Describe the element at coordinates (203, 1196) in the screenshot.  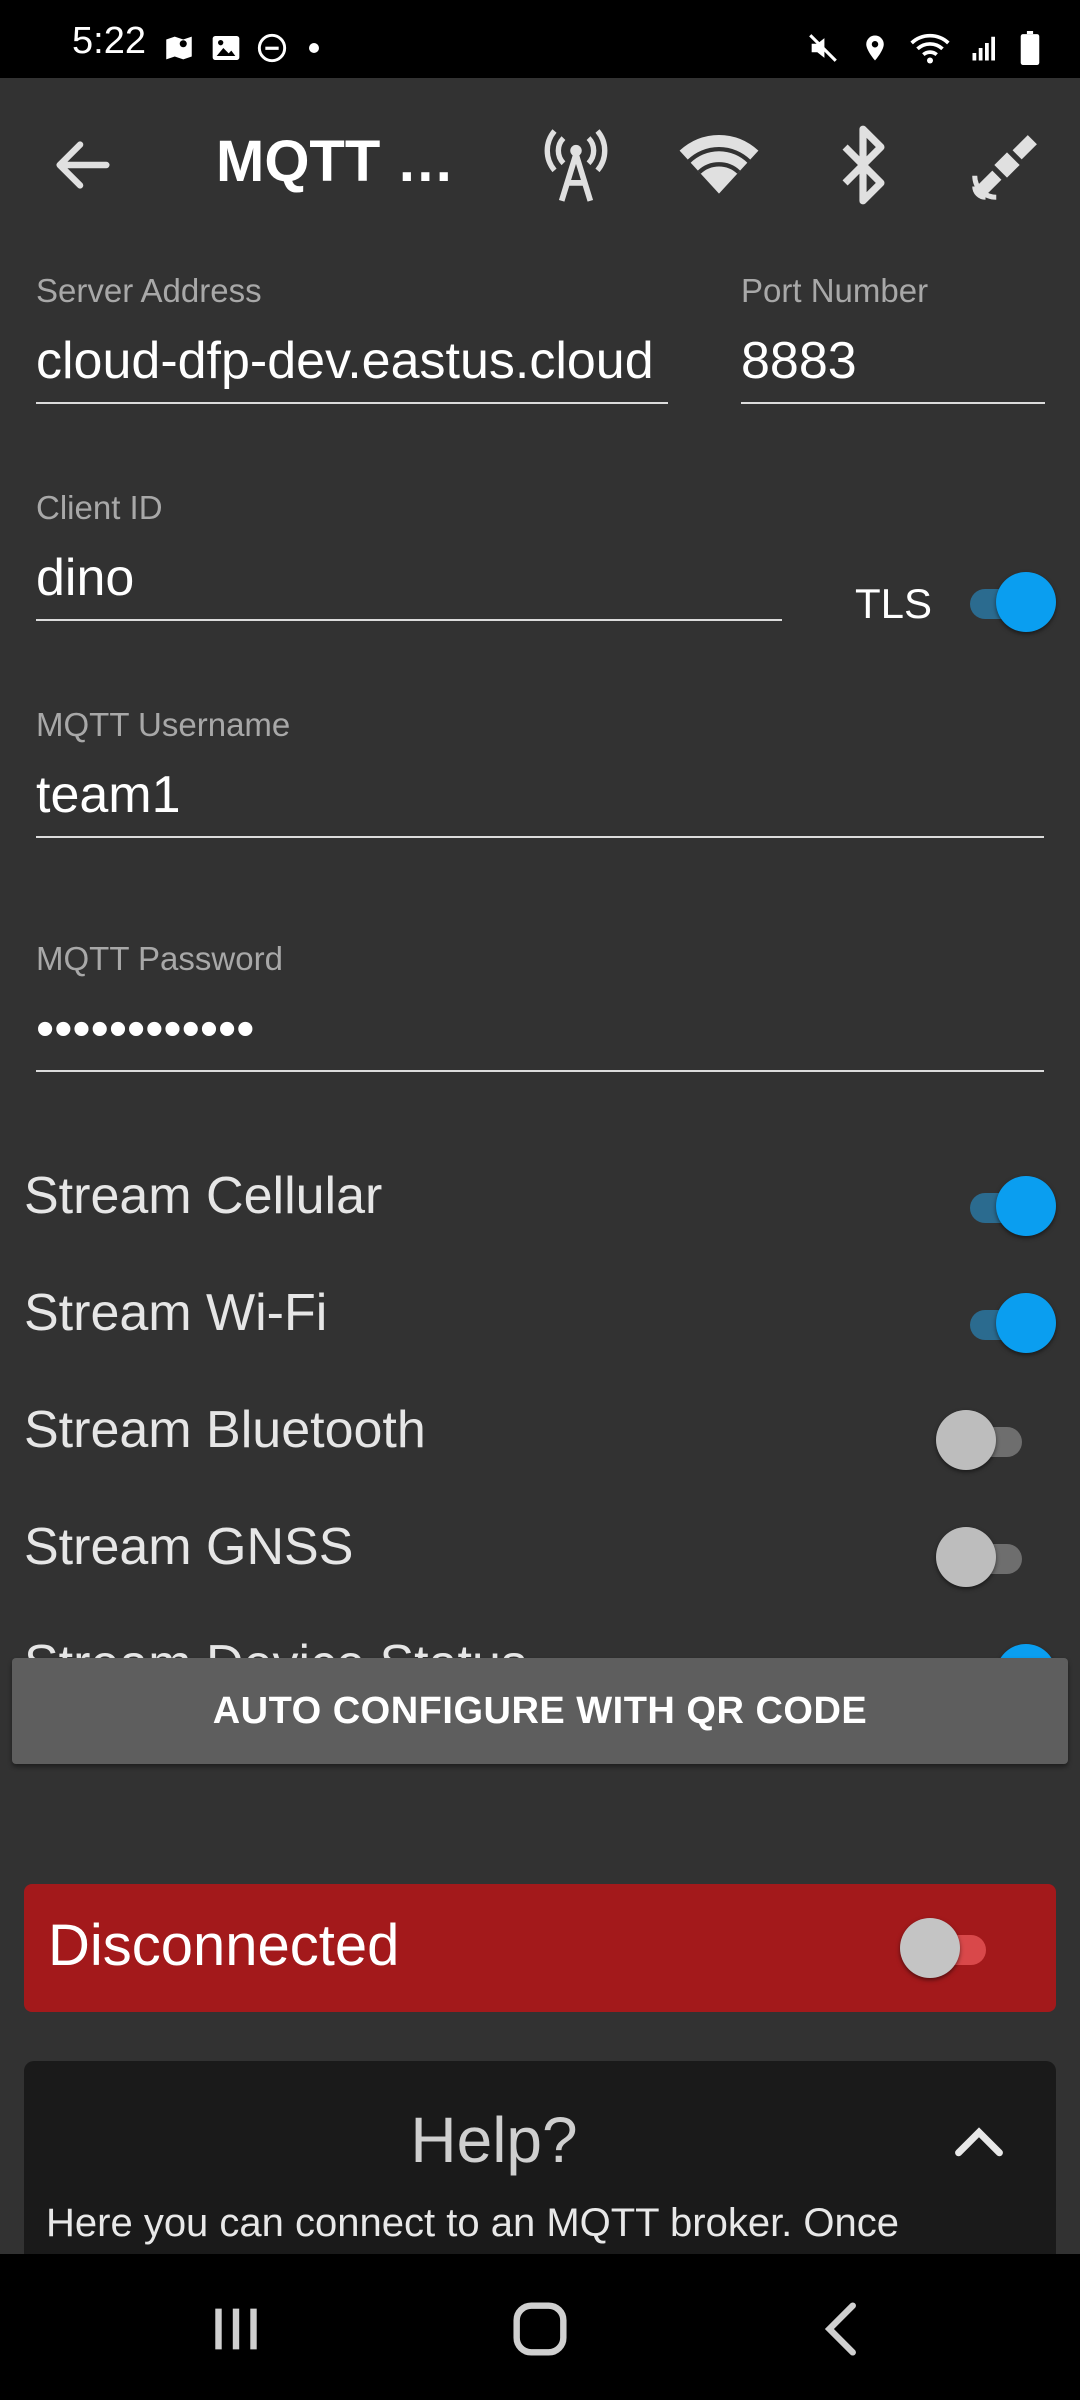
I see `stream-cellular-label: Stream Cellular` at that location.